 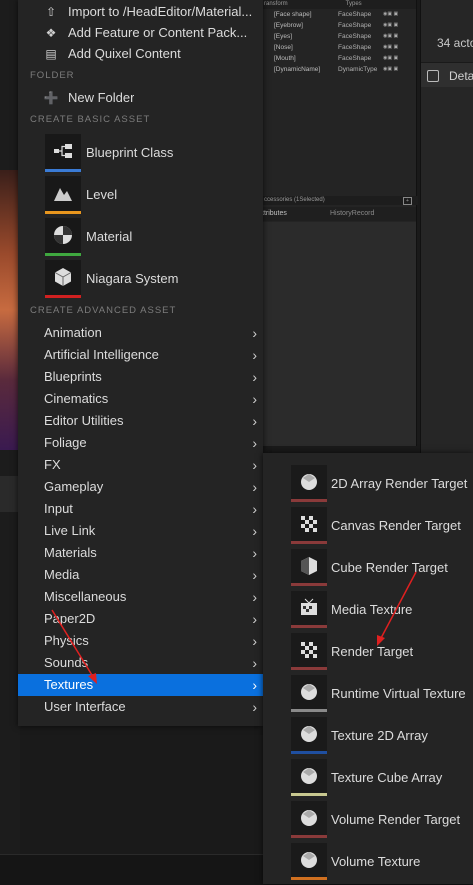 What do you see at coordinates (140, 97) in the screenshot?
I see `menu-item-new-folder: ➕ New Folder` at bounding box center [140, 97].